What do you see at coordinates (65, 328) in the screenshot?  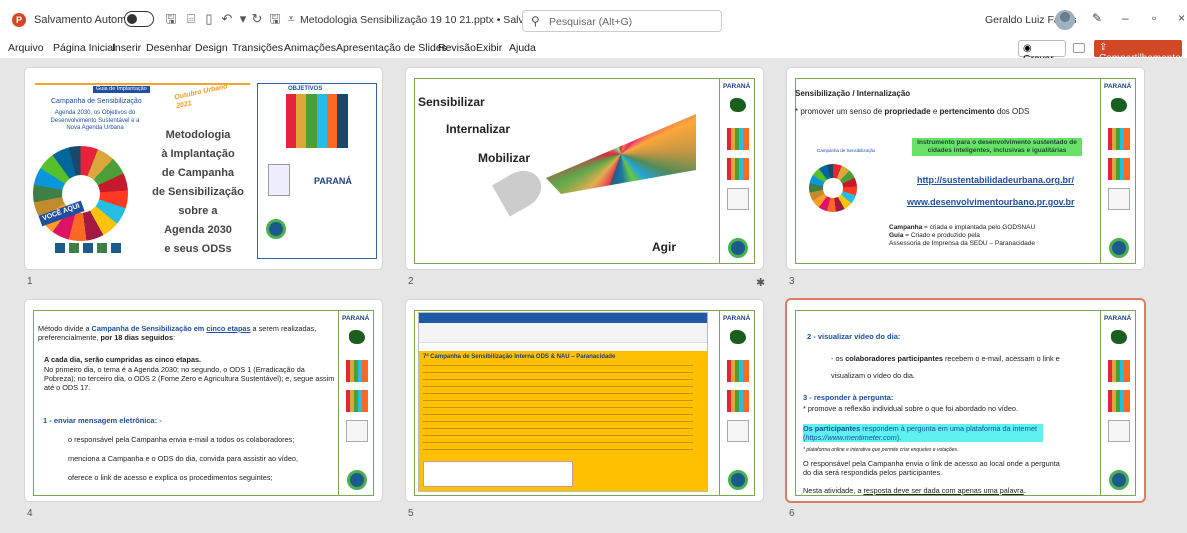 I see `text: Método divide a` at bounding box center [65, 328].